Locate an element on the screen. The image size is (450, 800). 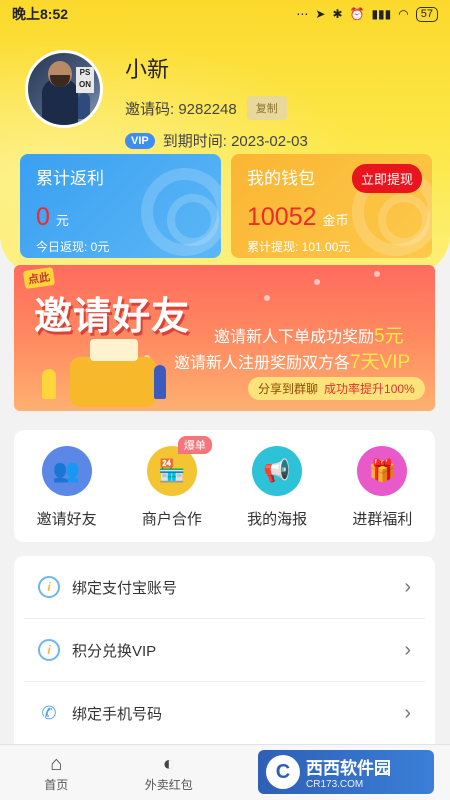
watermark-text: 西西软件园 CR173.COM is located at coordinates (348, 772).